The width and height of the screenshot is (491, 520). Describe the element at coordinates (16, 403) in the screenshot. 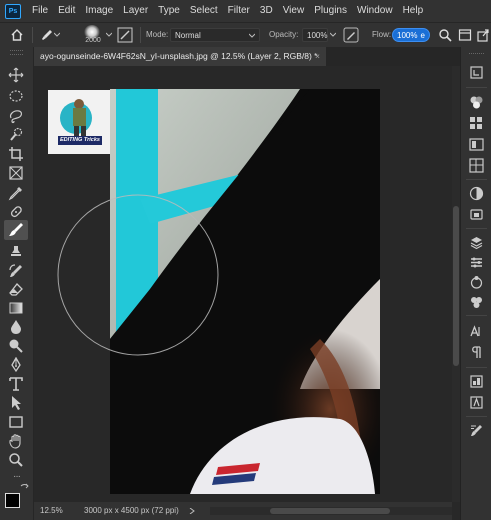

I see `path-selection-icon` at that location.